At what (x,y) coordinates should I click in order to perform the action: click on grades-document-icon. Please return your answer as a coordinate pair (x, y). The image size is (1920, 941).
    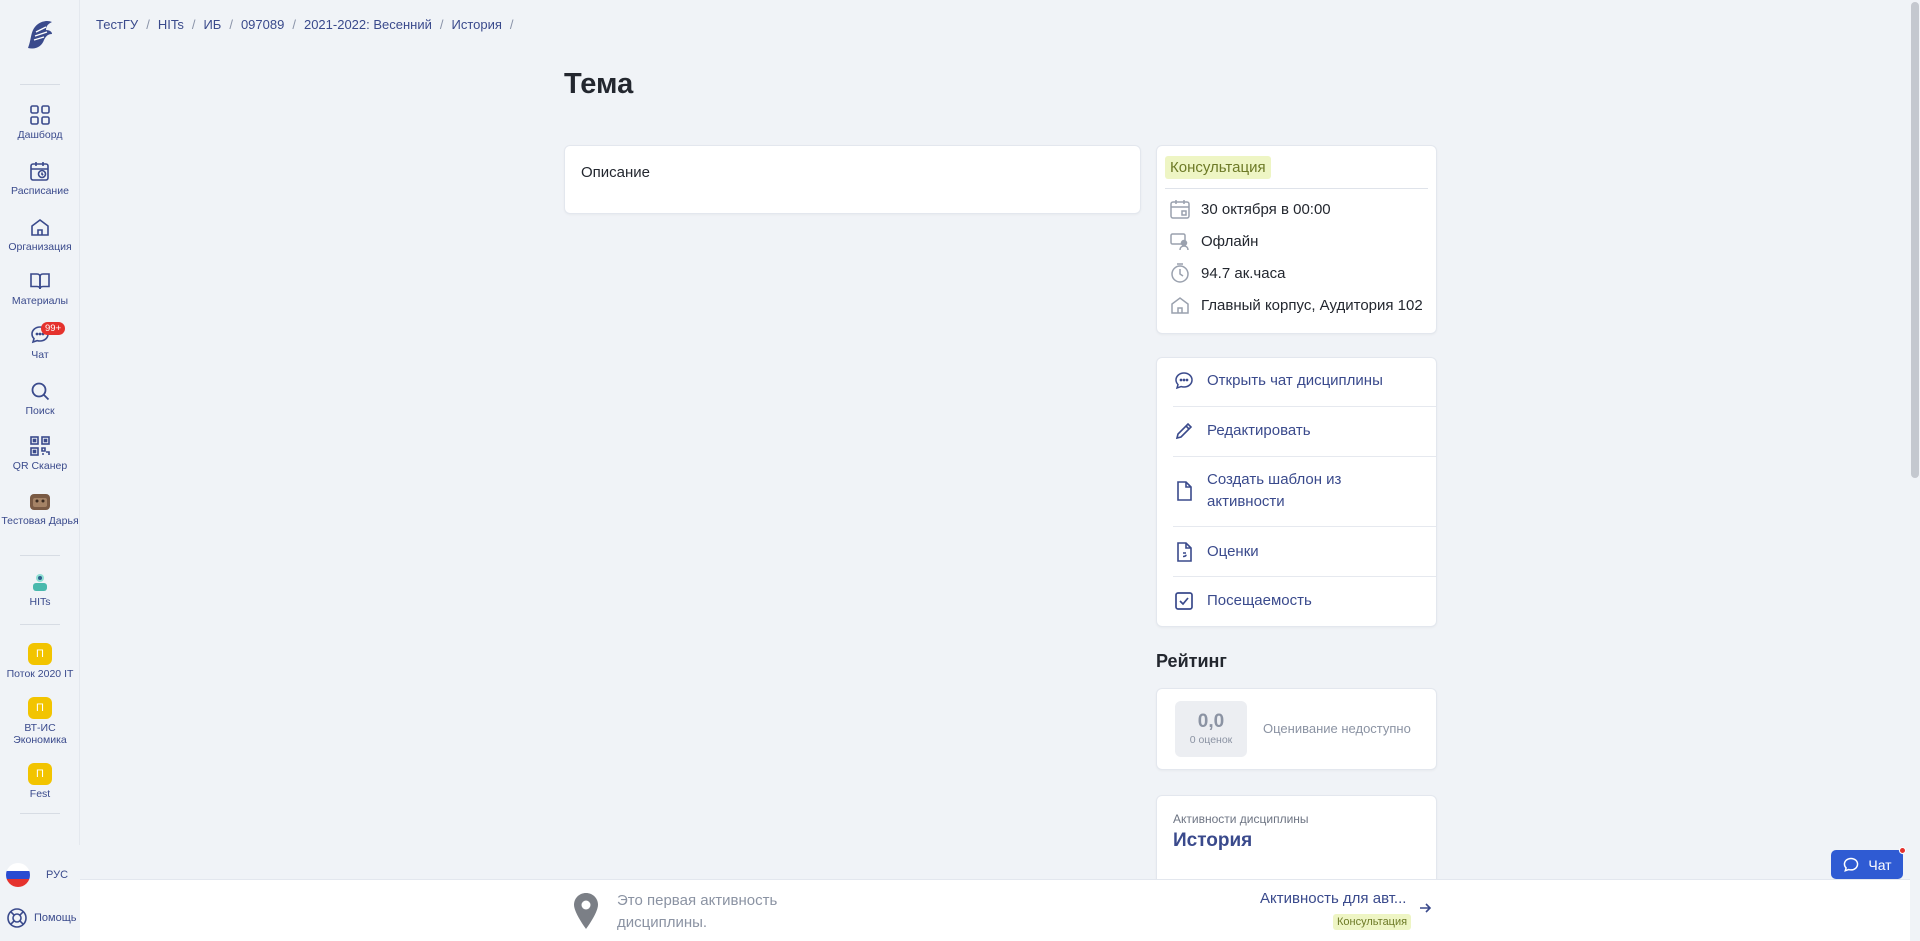
    Looking at the image, I should click on (1184, 552).